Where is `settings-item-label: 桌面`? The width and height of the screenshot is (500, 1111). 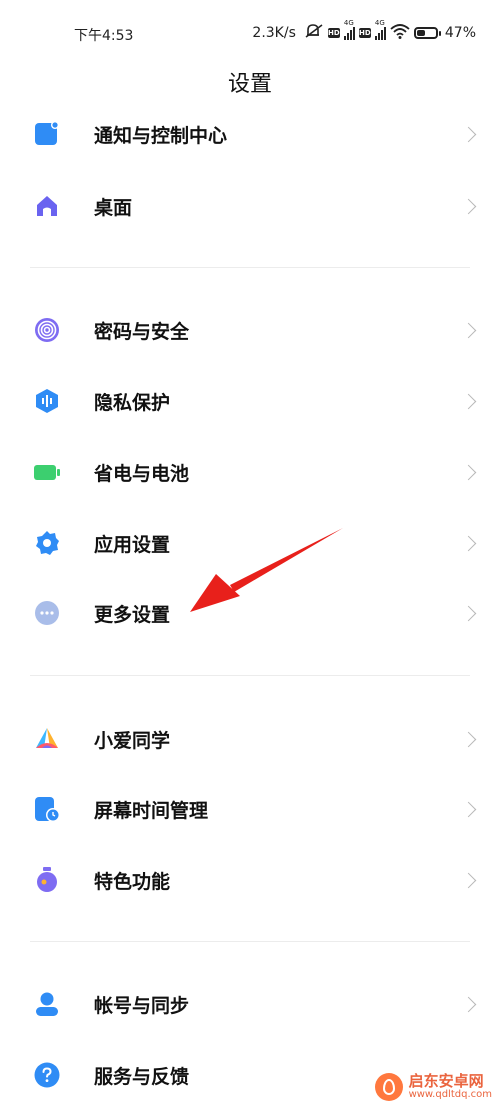
settings-item-label: 桌面 is located at coordinates (113, 207).